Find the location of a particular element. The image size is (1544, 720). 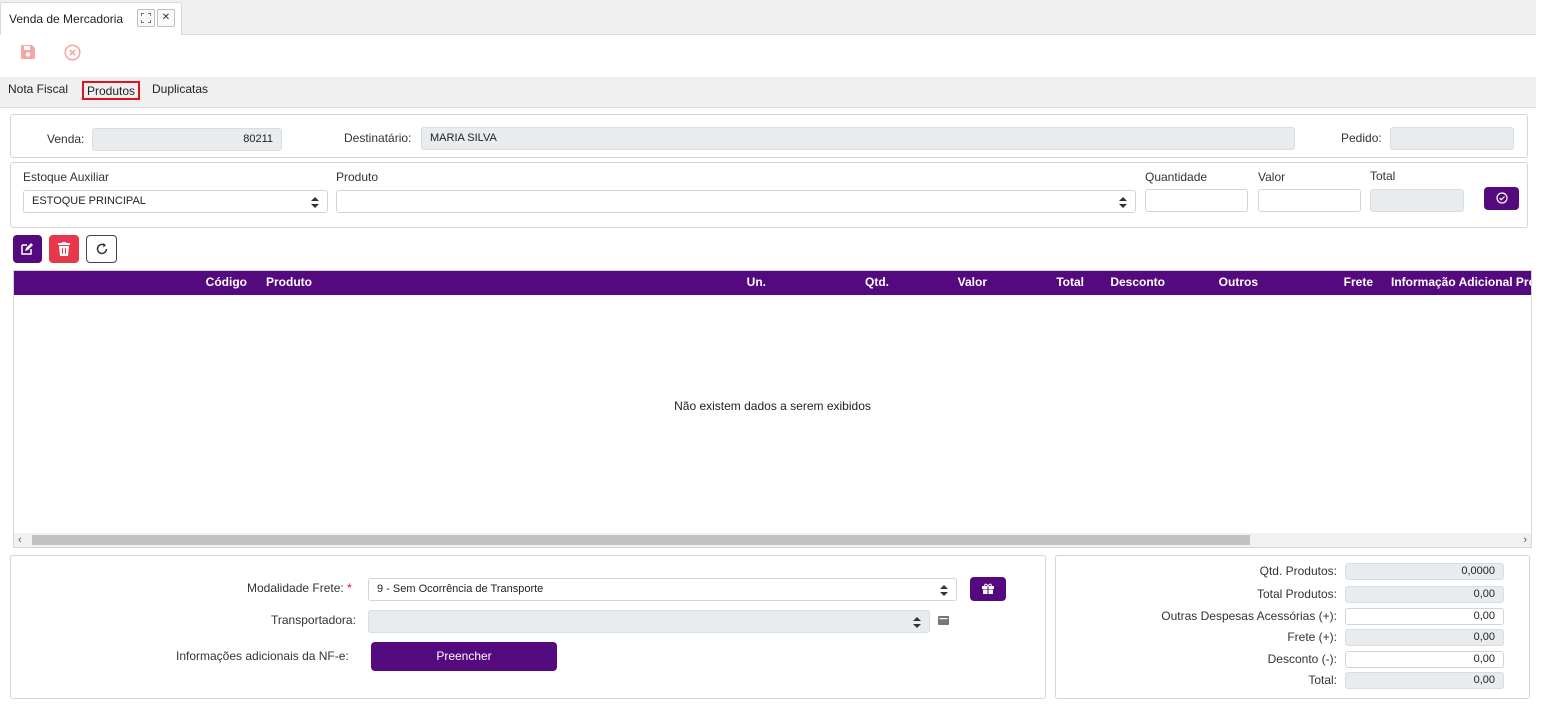

modalidade-frete-value: 9 - Sem Ocorrência de Transporte is located at coordinates (460, 589).